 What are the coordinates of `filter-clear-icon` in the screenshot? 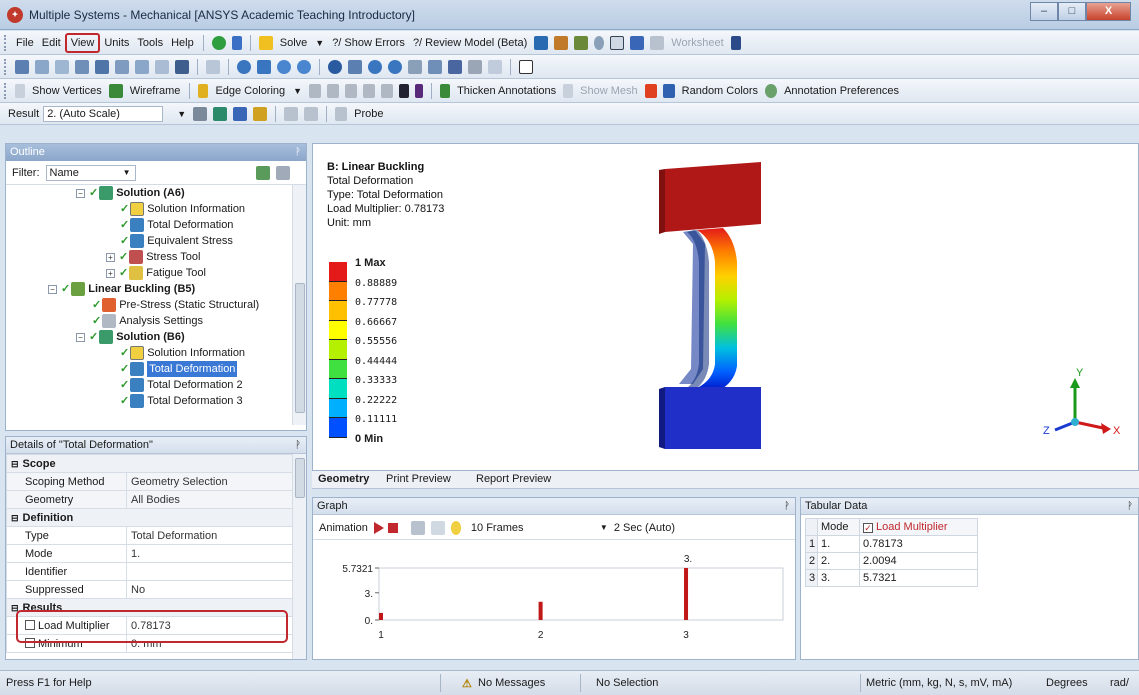 It's located at (282, 172).